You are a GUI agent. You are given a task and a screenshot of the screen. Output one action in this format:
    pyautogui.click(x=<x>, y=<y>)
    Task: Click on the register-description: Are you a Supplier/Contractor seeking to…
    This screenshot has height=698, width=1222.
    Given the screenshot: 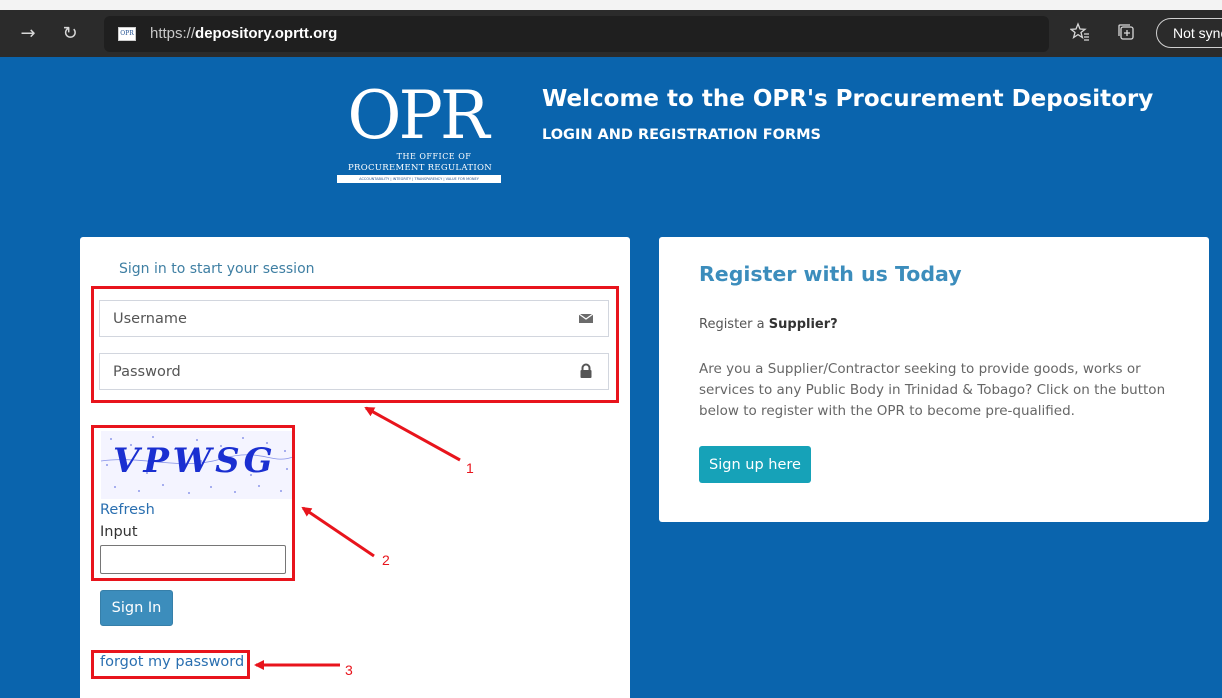 What is the action you would take?
    pyautogui.click(x=932, y=390)
    